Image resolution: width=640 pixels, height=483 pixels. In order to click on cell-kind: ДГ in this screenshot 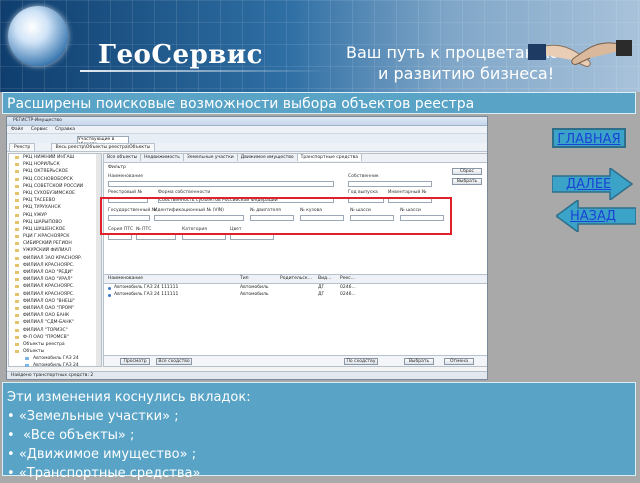, I will do `click(321, 287)`.